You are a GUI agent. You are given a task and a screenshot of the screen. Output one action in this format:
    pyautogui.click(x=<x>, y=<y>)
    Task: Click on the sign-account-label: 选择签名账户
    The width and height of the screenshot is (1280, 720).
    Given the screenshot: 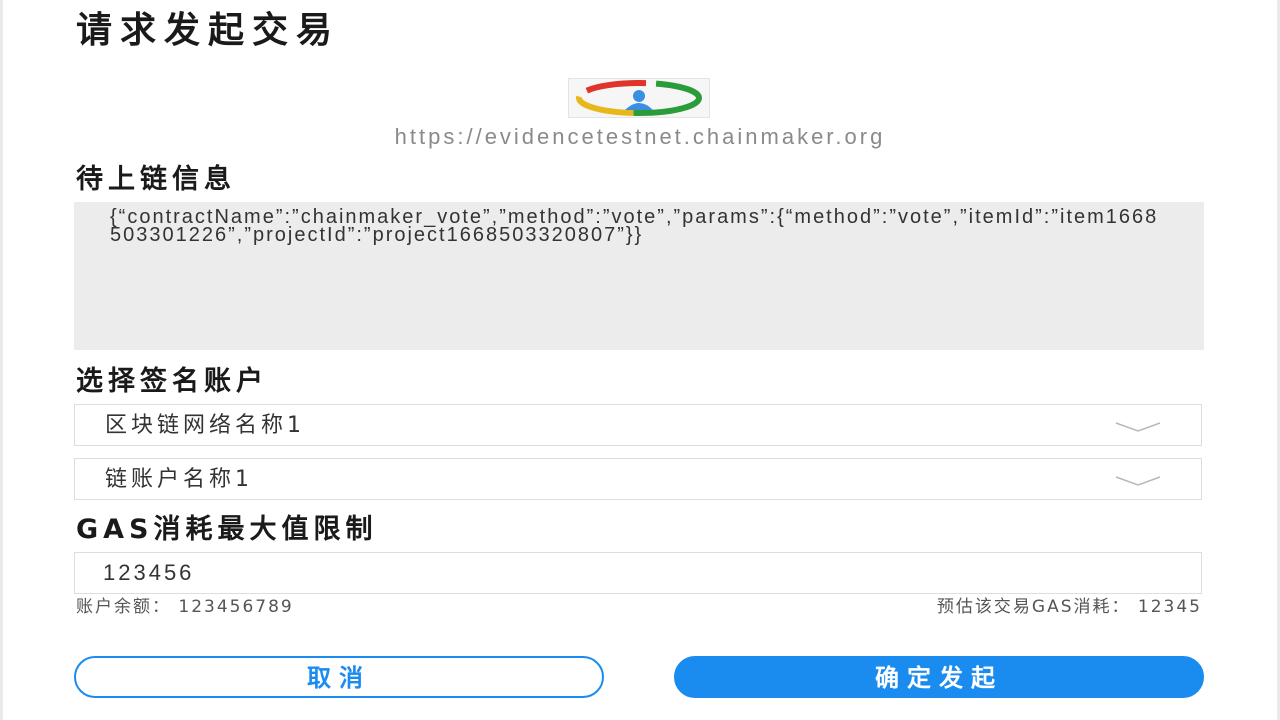 What is the action you would take?
    pyautogui.click(x=172, y=381)
    